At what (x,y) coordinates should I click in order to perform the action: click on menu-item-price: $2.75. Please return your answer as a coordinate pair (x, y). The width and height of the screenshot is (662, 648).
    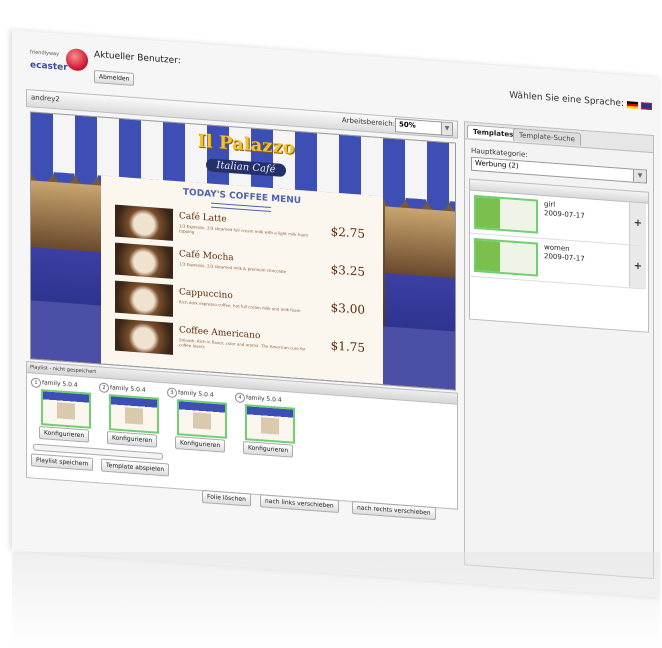
    Looking at the image, I should click on (347, 232).